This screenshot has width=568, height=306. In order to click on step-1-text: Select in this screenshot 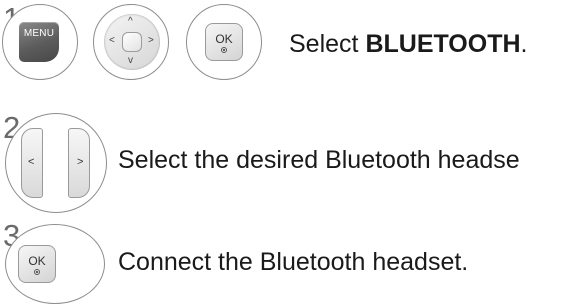, I will do `click(327, 44)`.